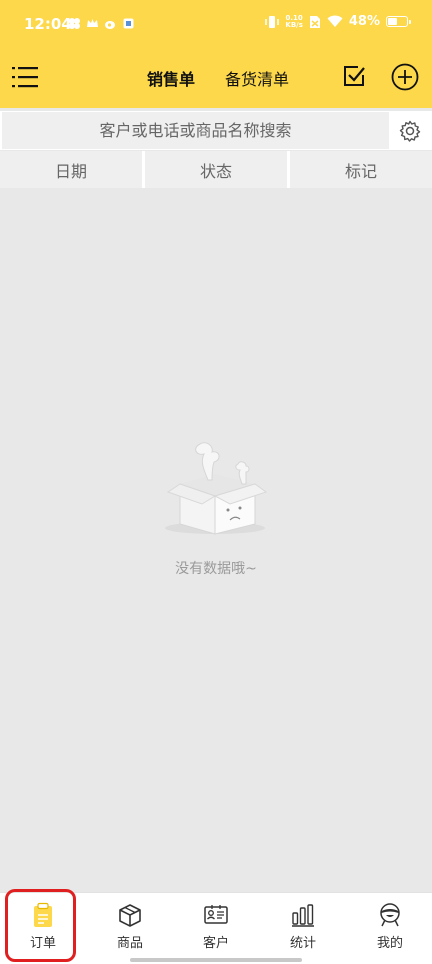  What do you see at coordinates (128, 23) in the screenshot?
I see `shield-icon` at bounding box center [128, 23].